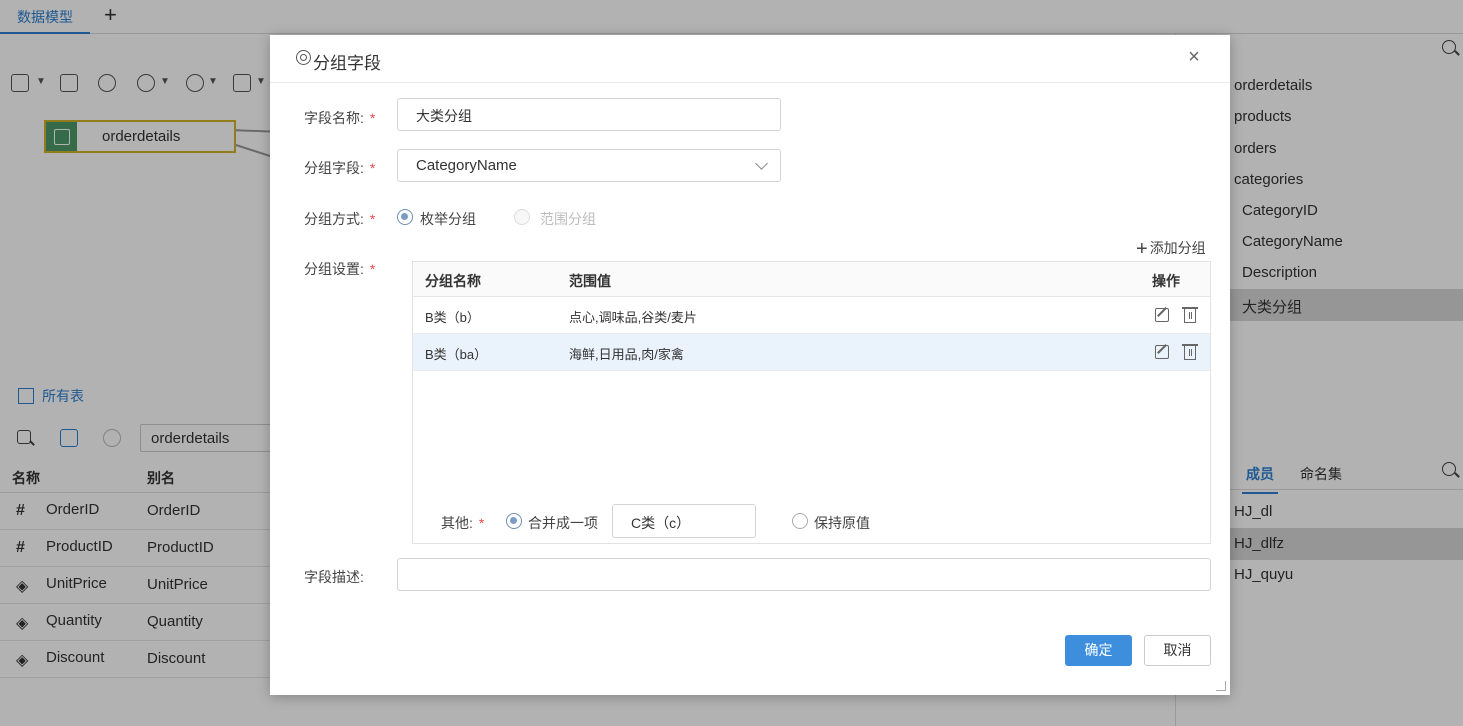 Image resolution: width=1463 pixels, height=726 pixels. What do you see at coordinates (568, 219) in the screenshot?
I see `radio-range-label: 范围分组` at bounding box center [568, 219].